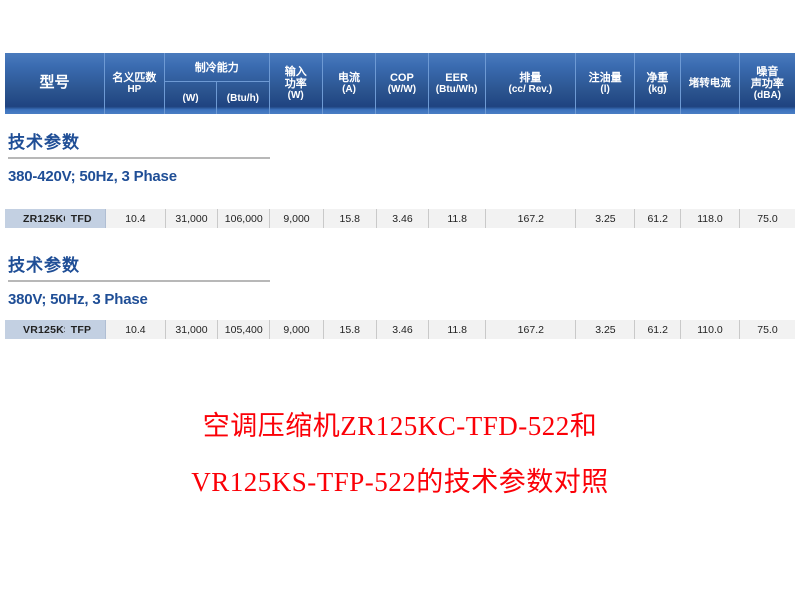 Image resolution: width=800 pixels, height=600 pixels. Describe the element at coordinates (85, 218) in the screenshot. I see `cell-variant-1: TFD` at that location.